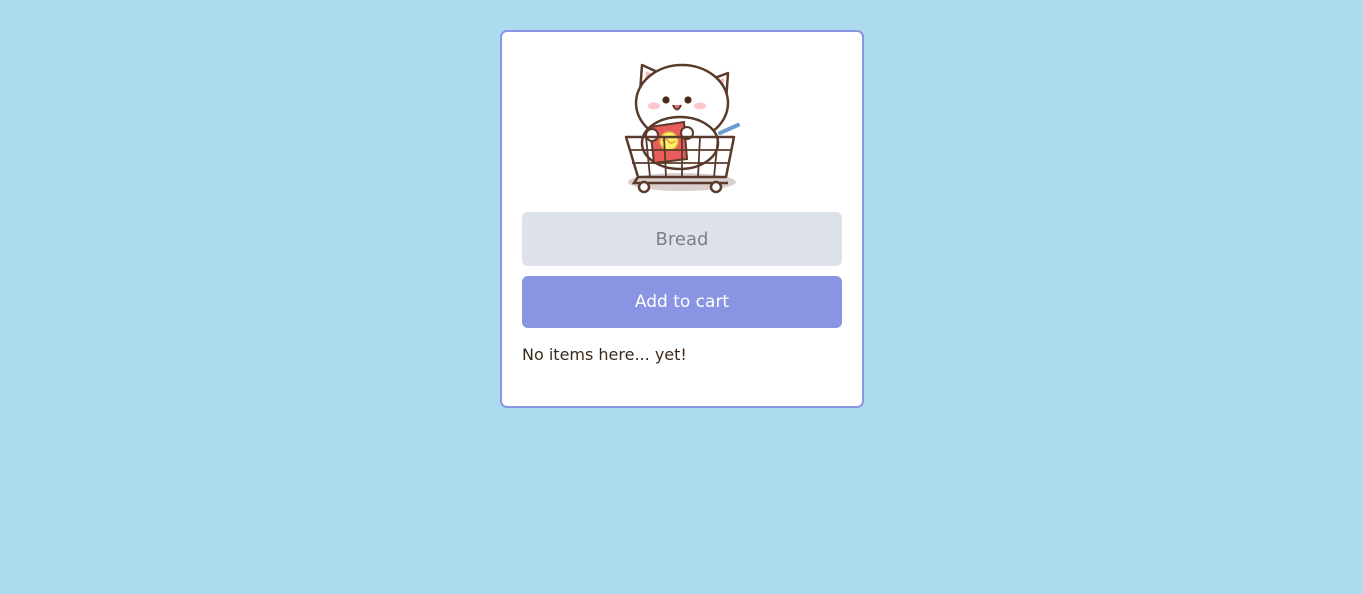 Image resolution: width=1363 pixels, height=594 pixels. I want to click on cat-in-shopping-cart-icon, so click(682, 128).